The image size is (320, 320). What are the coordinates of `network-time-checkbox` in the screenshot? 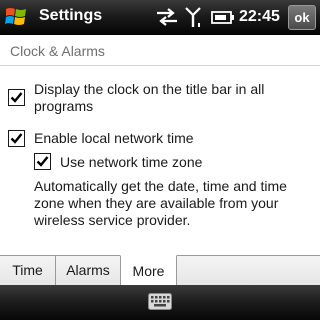 It's located at (16, 138).